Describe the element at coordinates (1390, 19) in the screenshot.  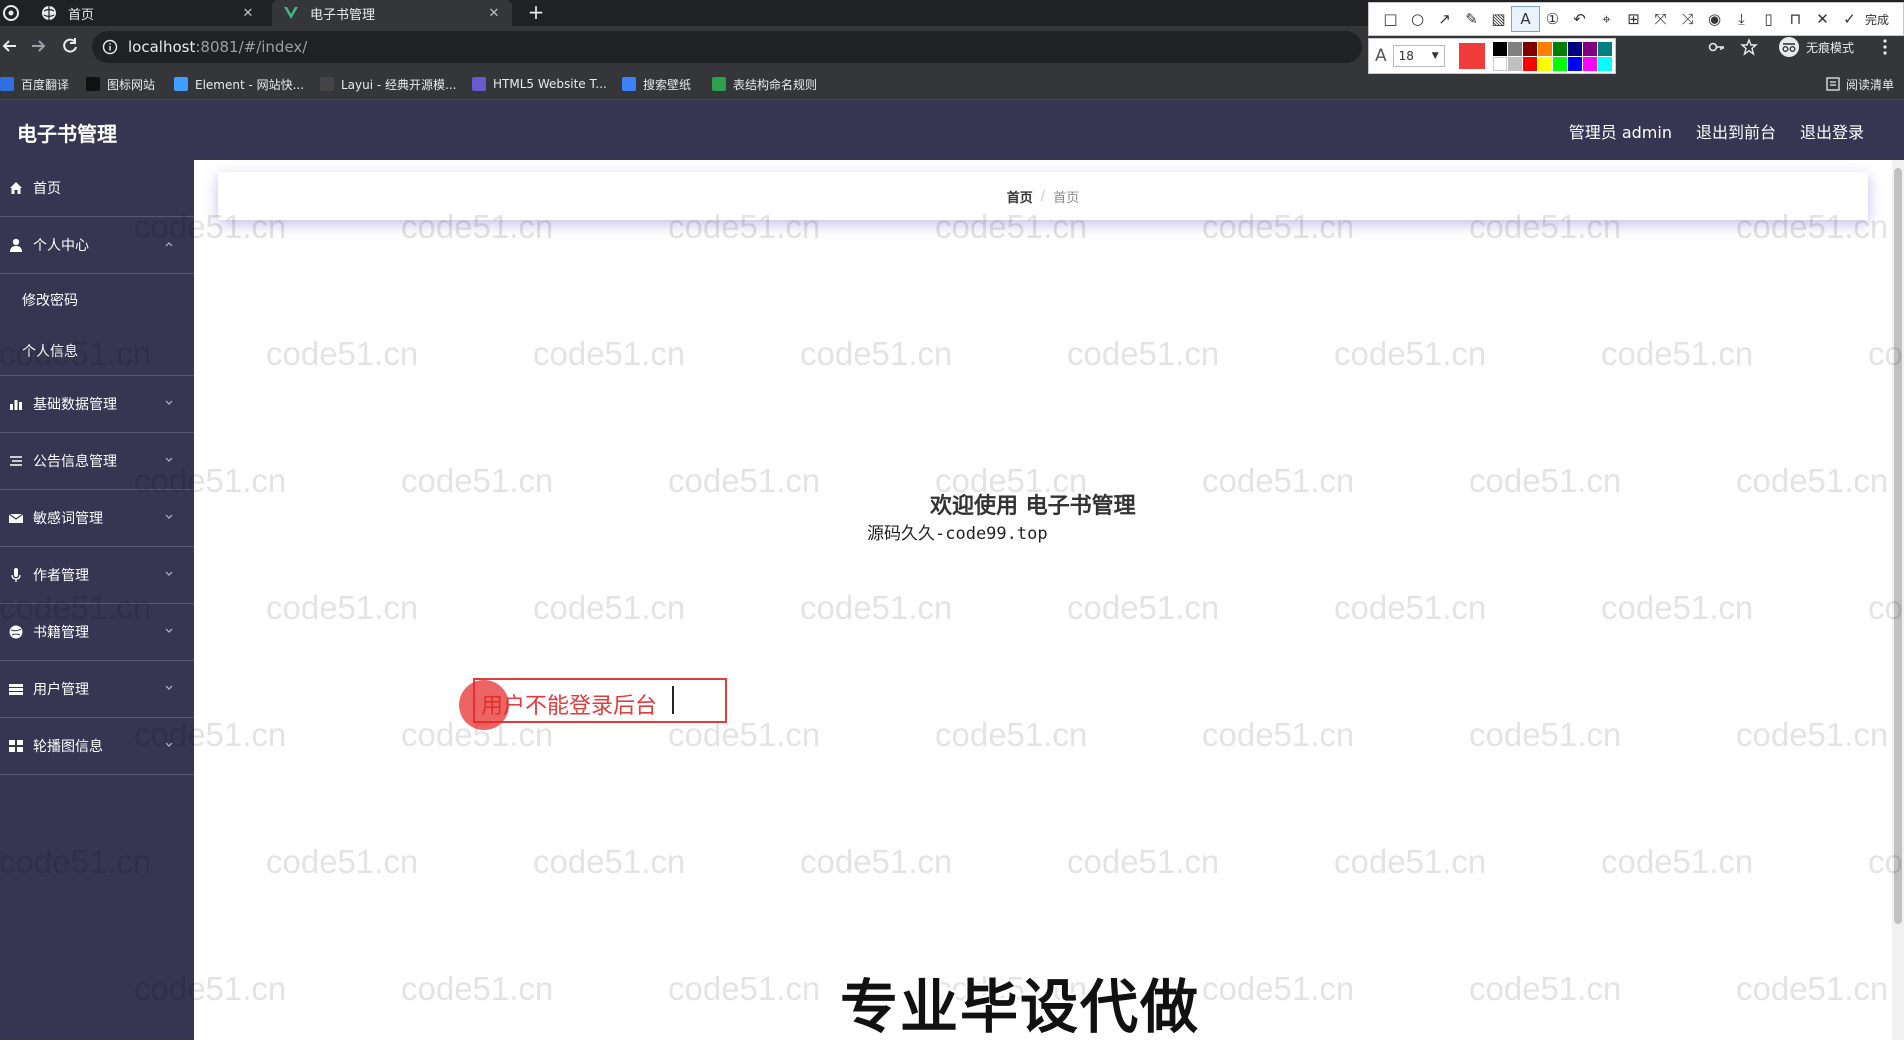
I see `rectangle-tool-icon: □` at that location.